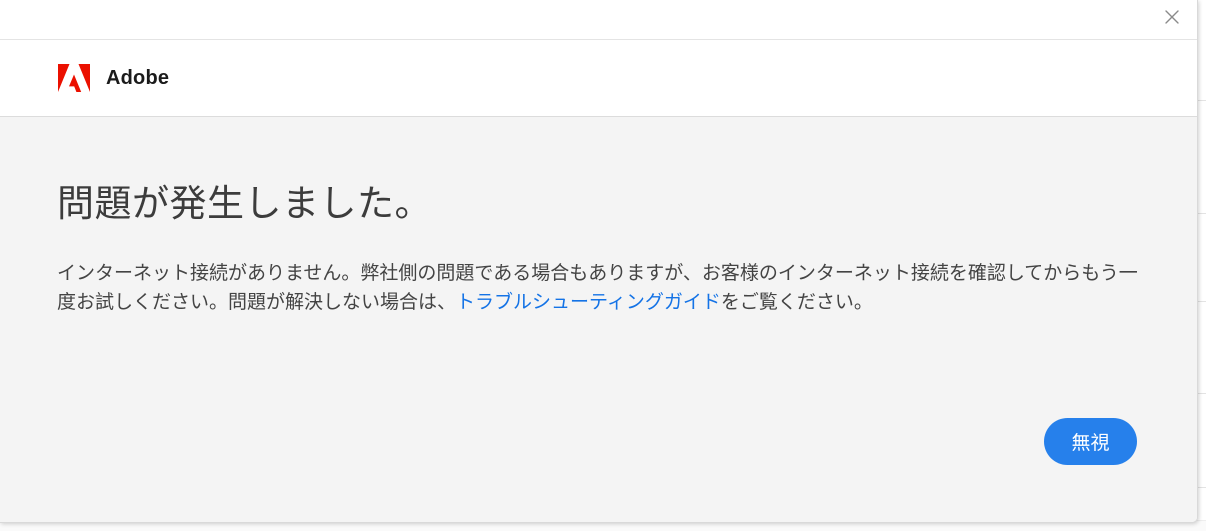 Image resolution: width=1206 pixels, height=531 pixels. Describe the element at coordinates (74, 78) in the screenshot. I see `adobe-logo-icon` at that location.